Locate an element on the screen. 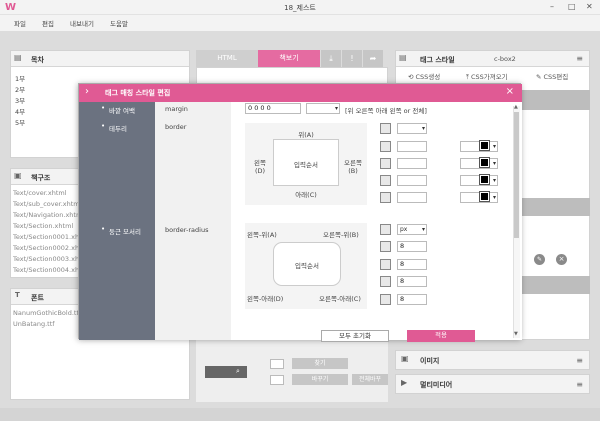 The width and height of the screenshot is (600, 421). border-right-icon is located at coordinates (385, 163).